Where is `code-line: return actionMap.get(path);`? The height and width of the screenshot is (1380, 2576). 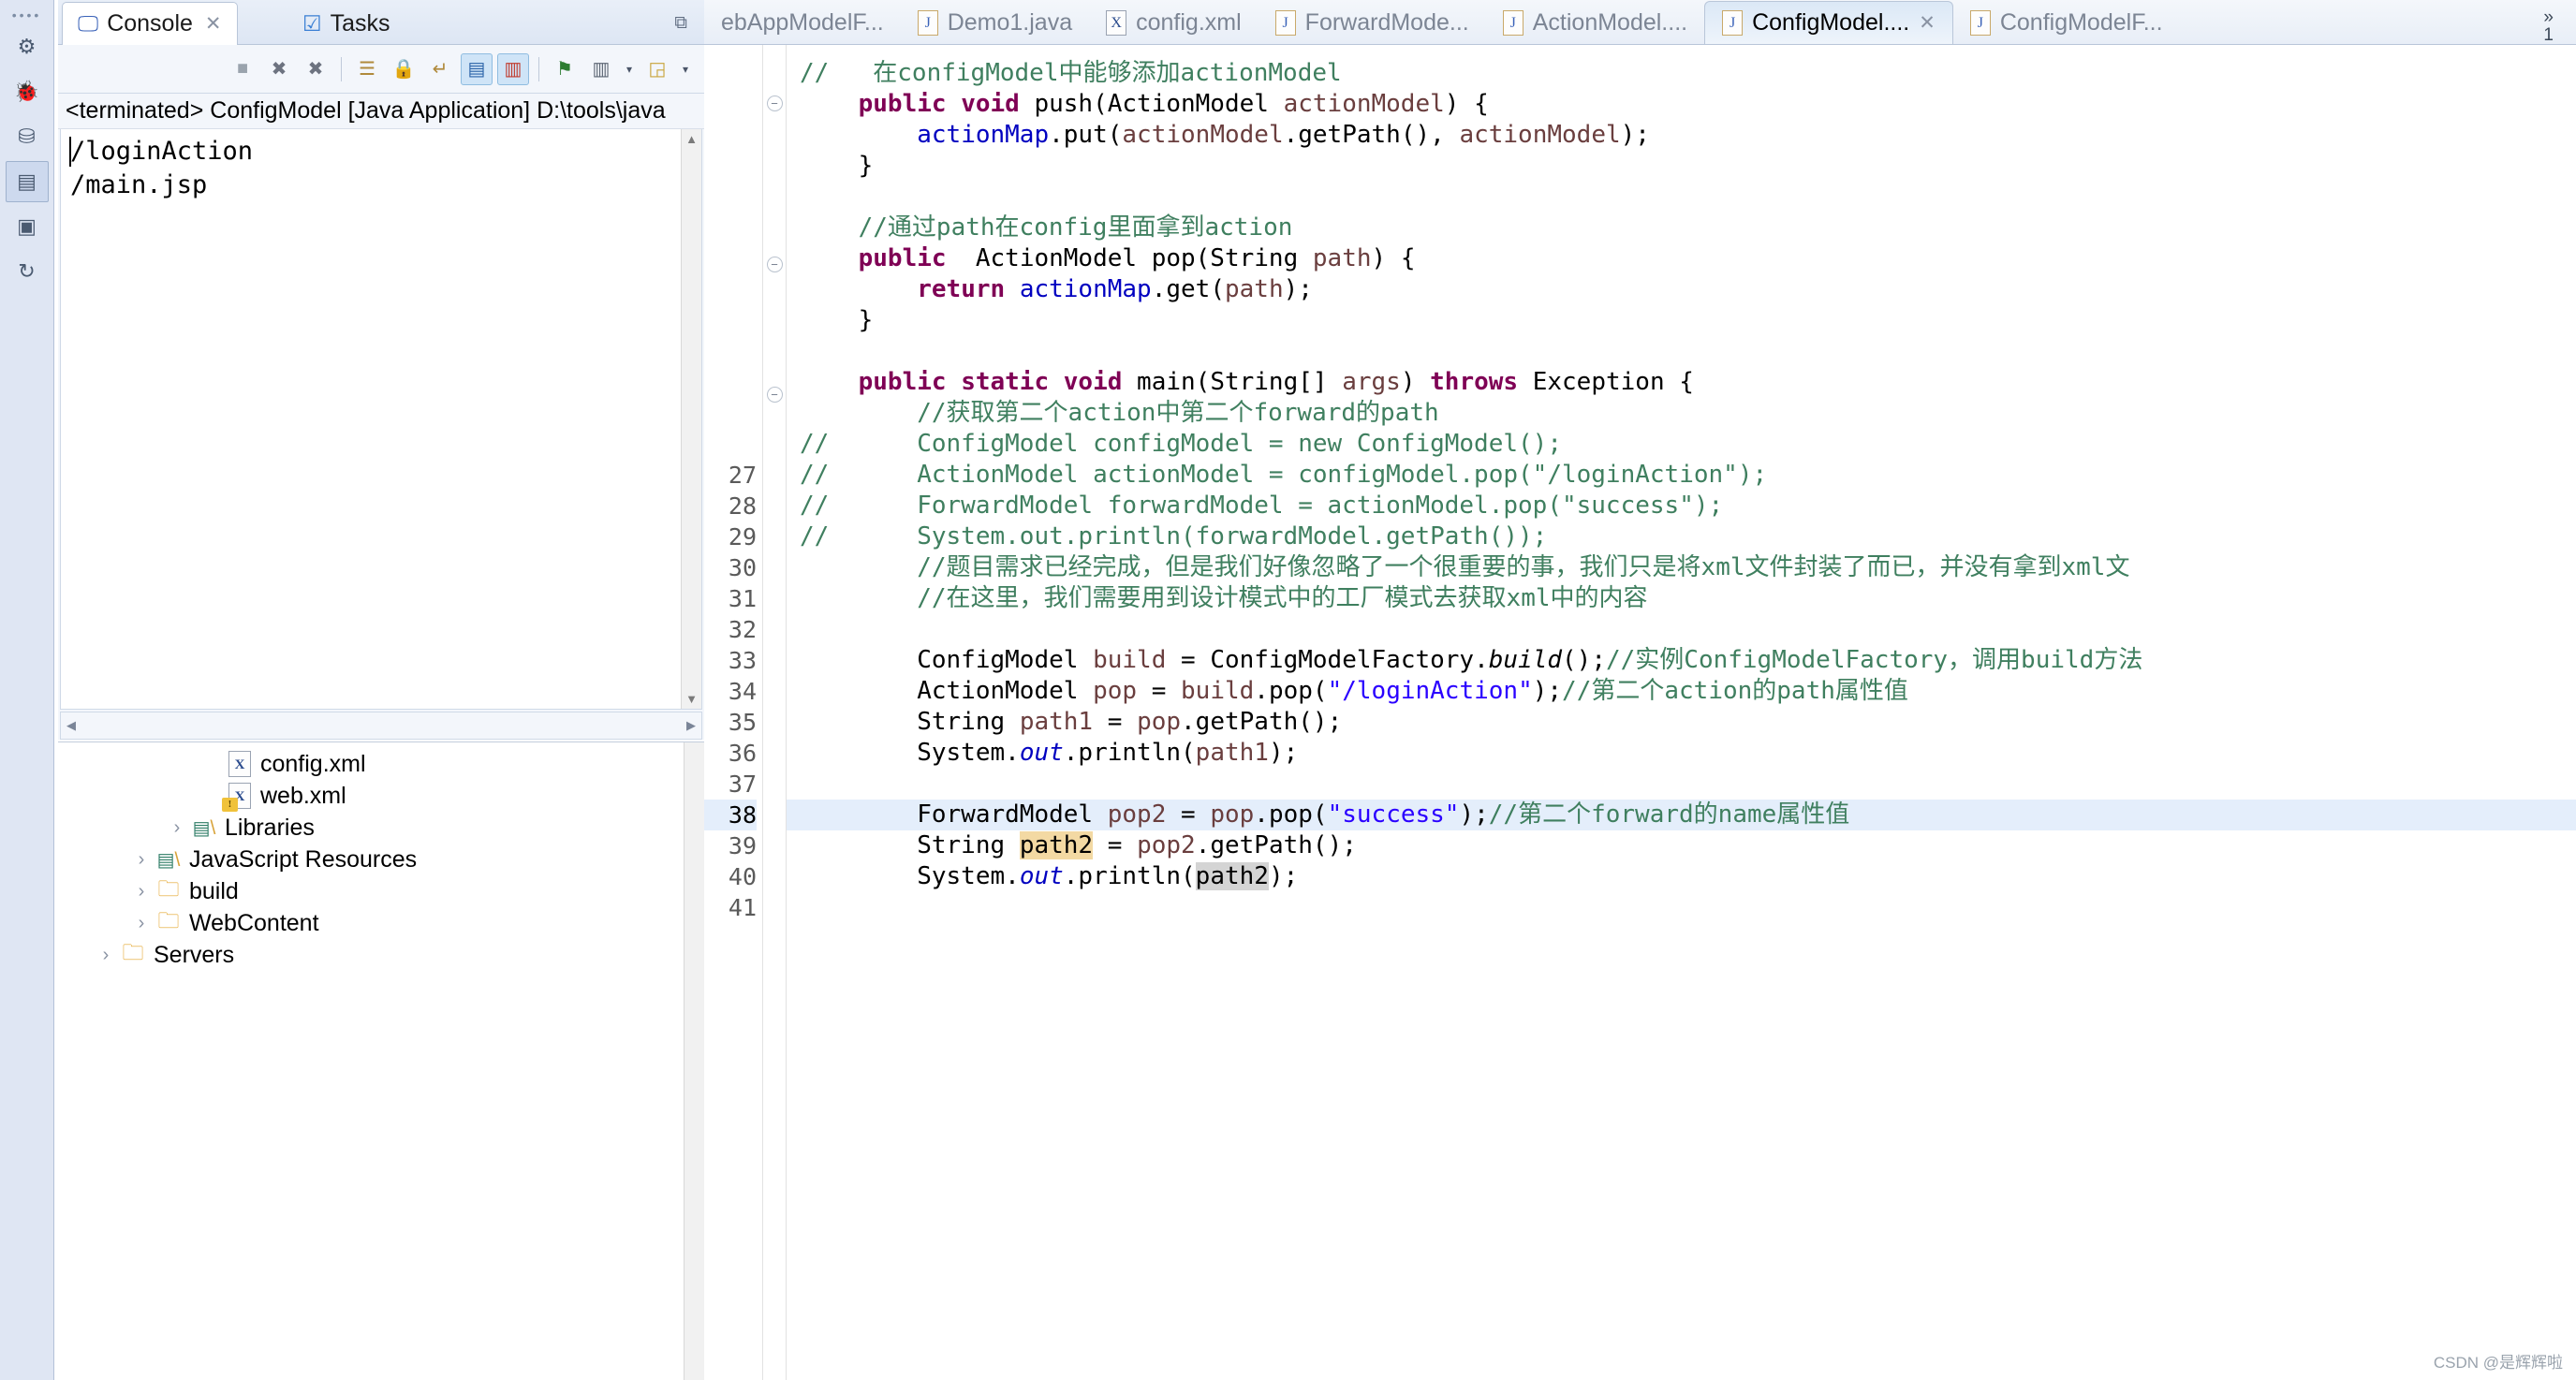
code-line: return actionMap.get(path); is located at coordinates (1681, 289).